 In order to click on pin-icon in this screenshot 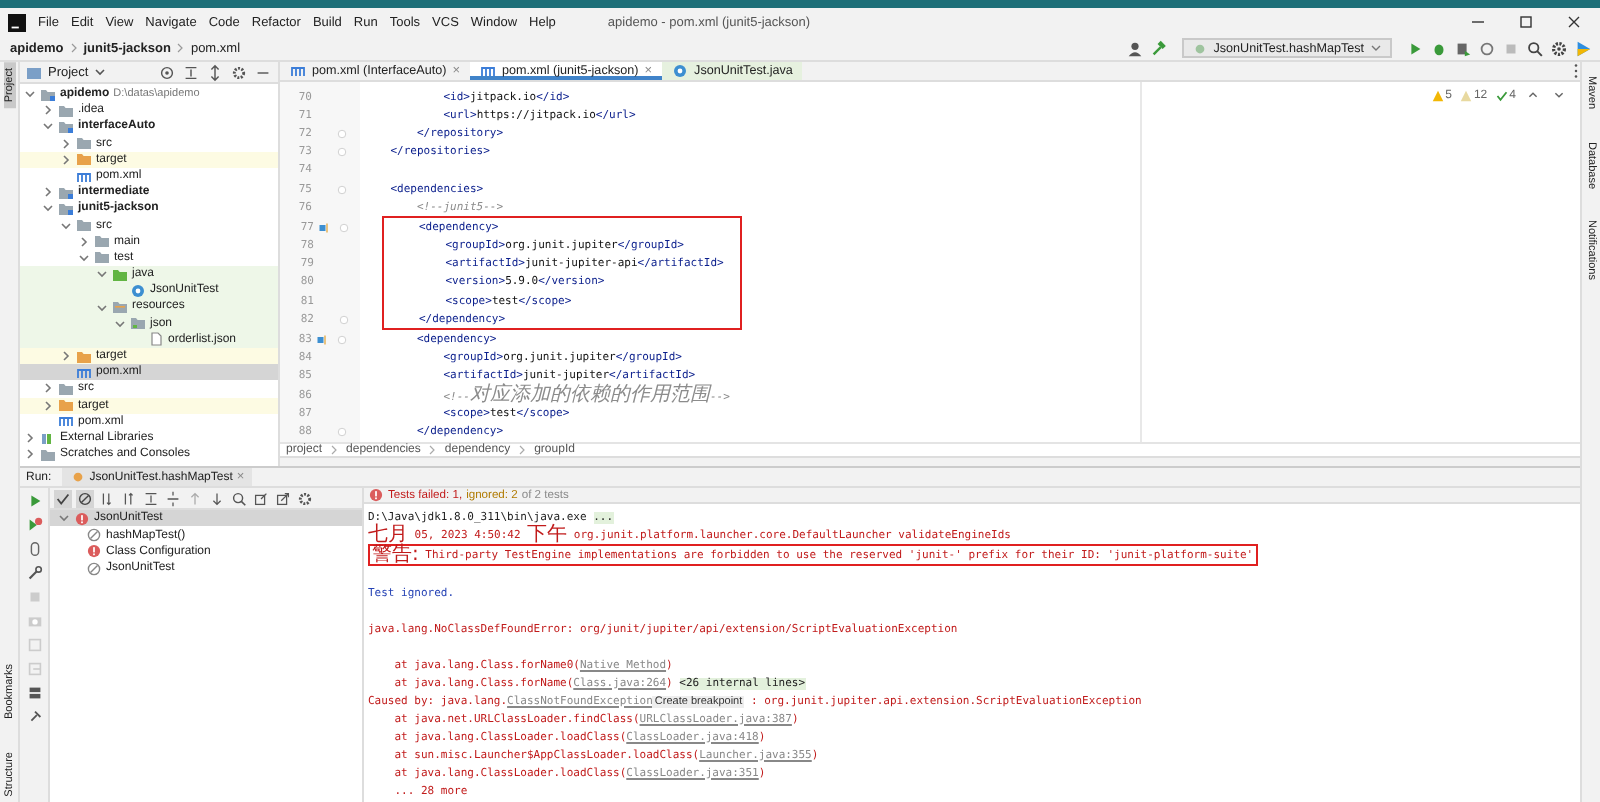, I will do `click(34, 717)`.